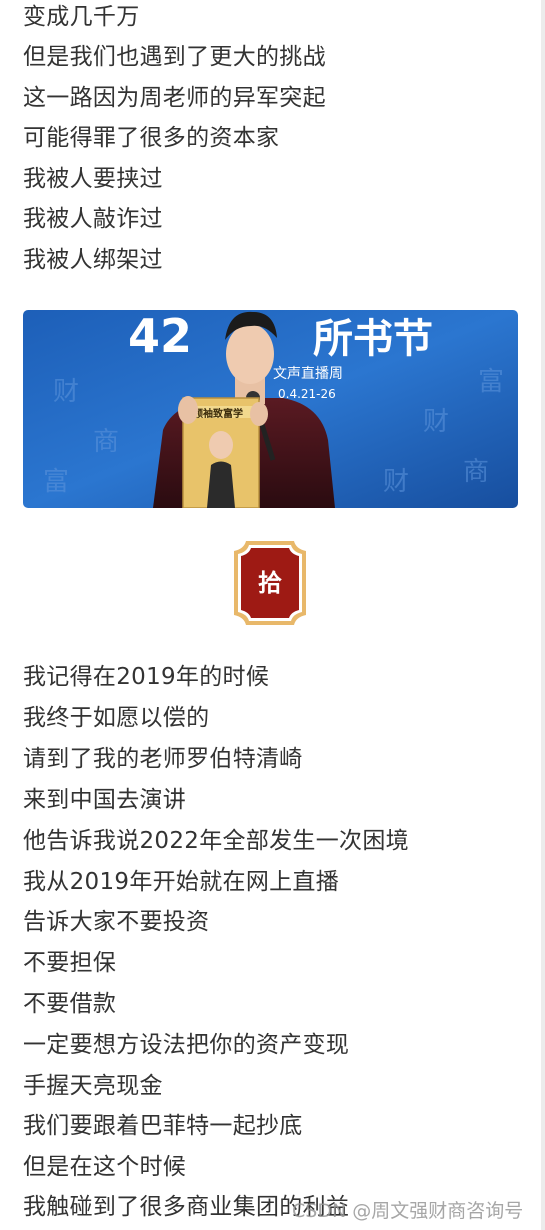 This screenshot has height=1230, width=545. I want to click on text-line: 我被人敲诈过, so click(93, 219).